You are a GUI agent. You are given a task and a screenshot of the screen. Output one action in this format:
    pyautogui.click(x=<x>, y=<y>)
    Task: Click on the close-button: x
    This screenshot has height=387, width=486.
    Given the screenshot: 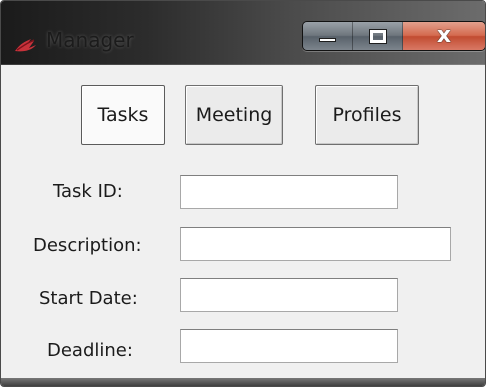 What is the action you would take?
    pyautogui.click(x=444, y=36)
    